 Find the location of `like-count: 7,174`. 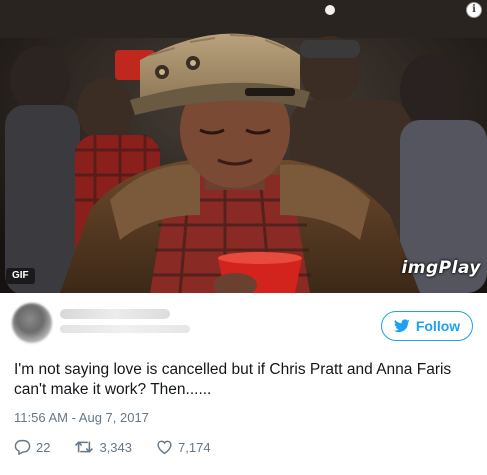

like-count: 7,174 is located at coordinates (194, 447).